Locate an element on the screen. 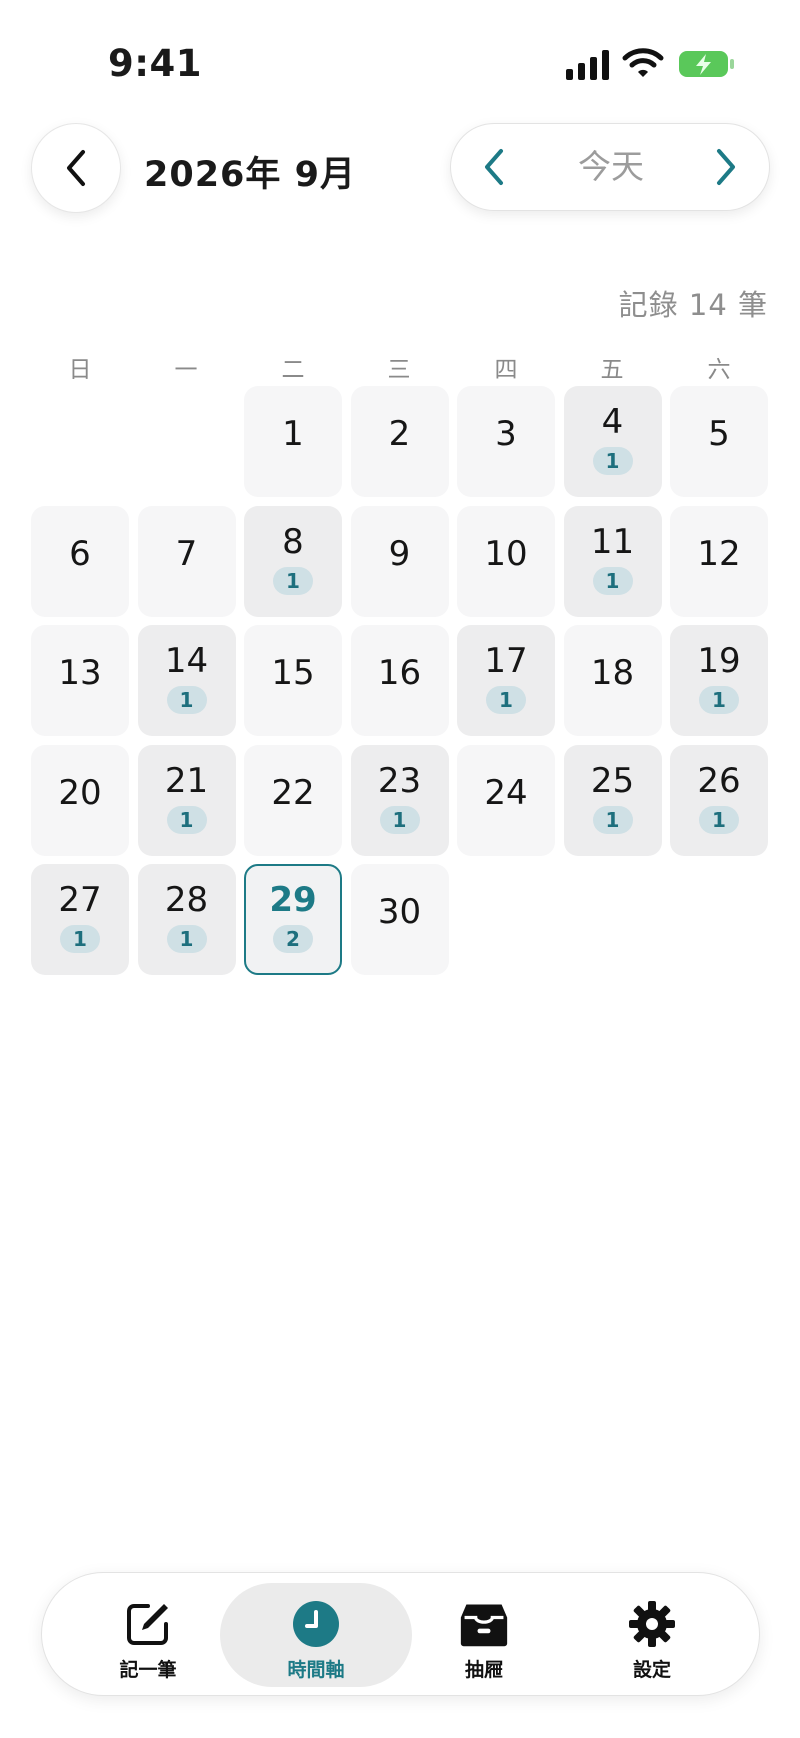  calendar-day: 41 is located at coordinates (612, 441).